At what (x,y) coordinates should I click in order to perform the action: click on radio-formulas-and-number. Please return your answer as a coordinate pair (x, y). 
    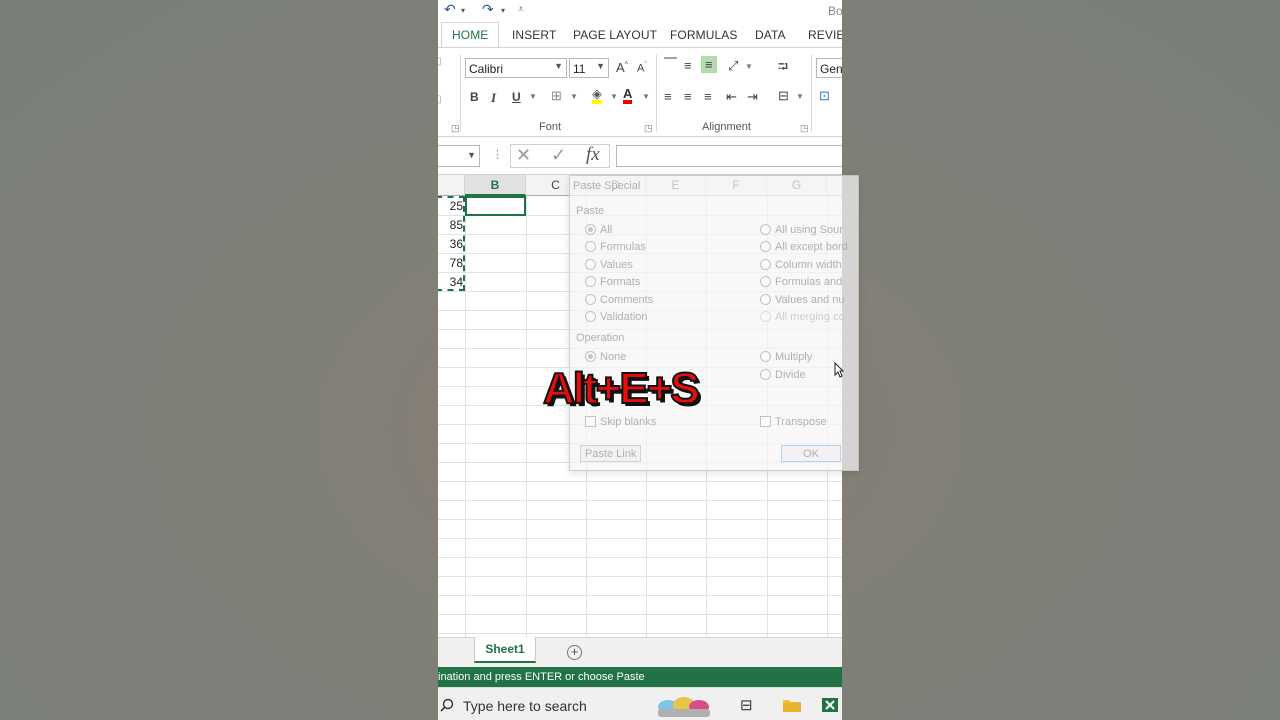
    Looking at the image, I should click on (765, 281).